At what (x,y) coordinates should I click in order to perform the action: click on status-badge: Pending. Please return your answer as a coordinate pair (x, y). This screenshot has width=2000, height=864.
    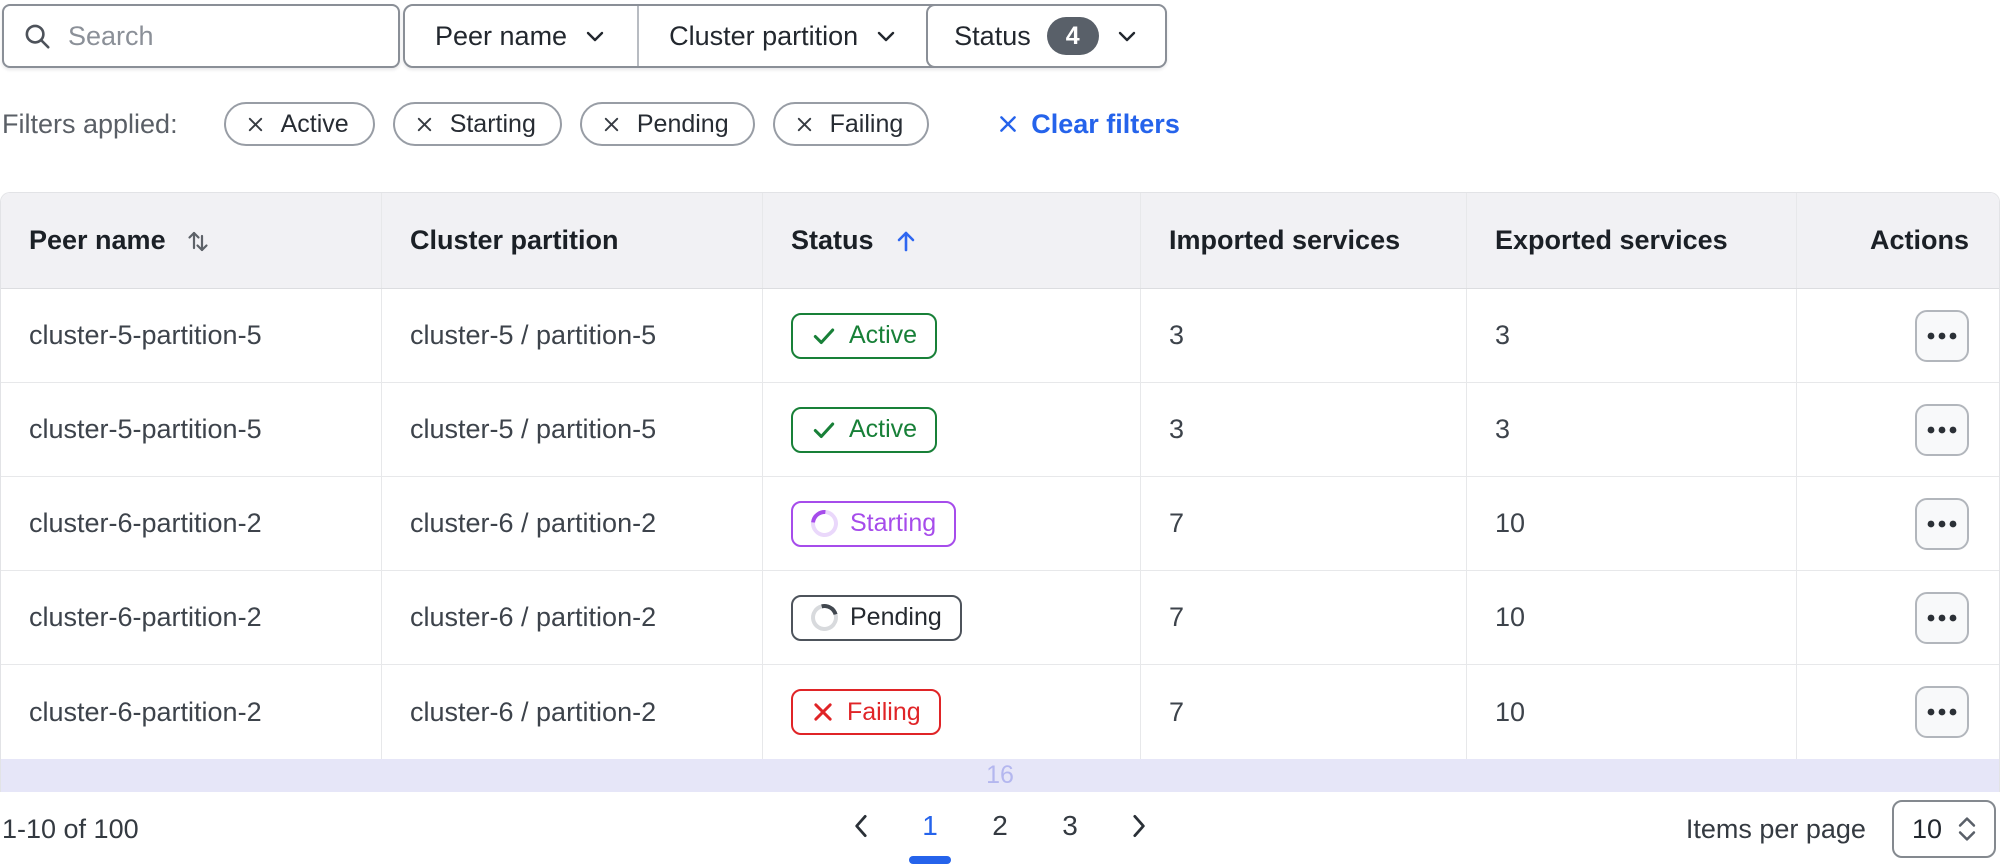
    Looking at the image, I should click on (876, 617).